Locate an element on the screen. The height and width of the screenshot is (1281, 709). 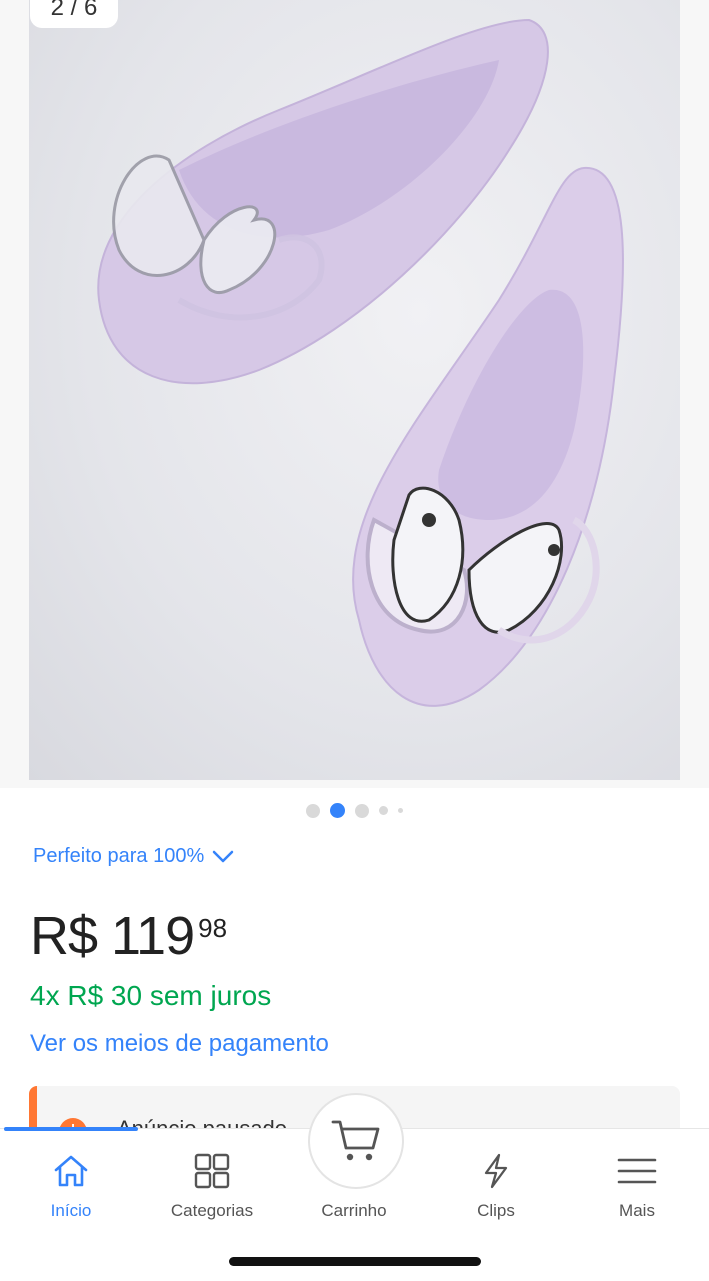
fit-selector: Perfeito para 100% is located at coordinates (133, 856).